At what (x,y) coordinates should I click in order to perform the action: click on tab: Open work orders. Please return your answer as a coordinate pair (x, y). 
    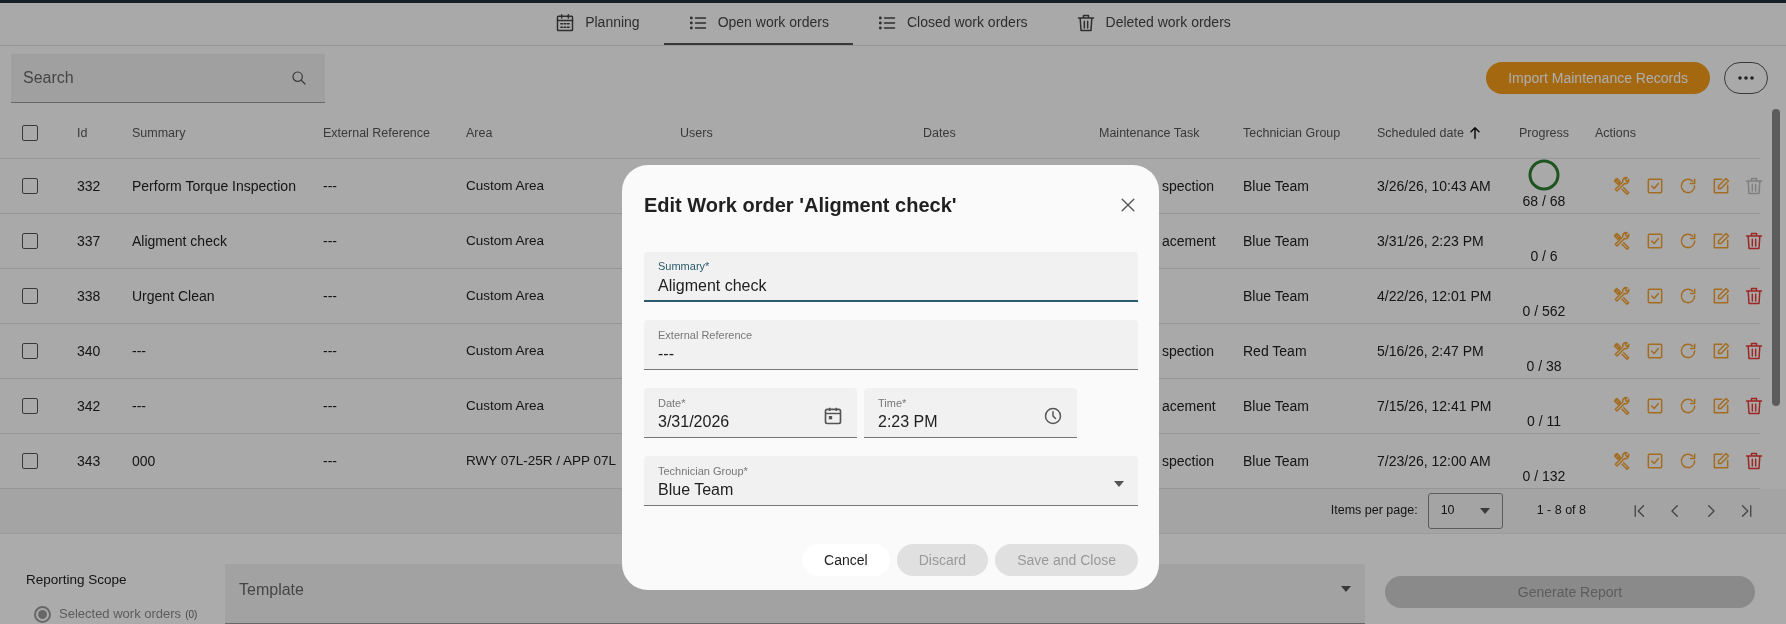
    Looking at the image, I should click on (758, 23).